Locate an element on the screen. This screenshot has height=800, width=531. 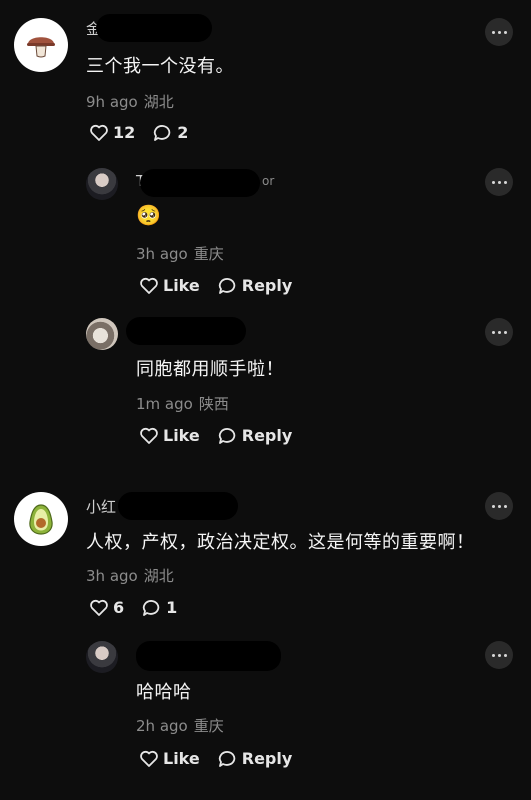
comment-meta: 9h ago 湖北 is located at coordinates (130, 101).